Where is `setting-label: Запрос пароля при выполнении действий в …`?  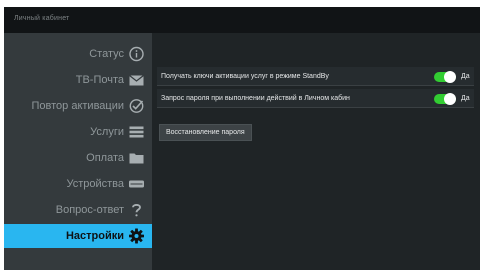 setting-label: Запрос пароля при выполнении действий в … is located at coordinates (255, 98).